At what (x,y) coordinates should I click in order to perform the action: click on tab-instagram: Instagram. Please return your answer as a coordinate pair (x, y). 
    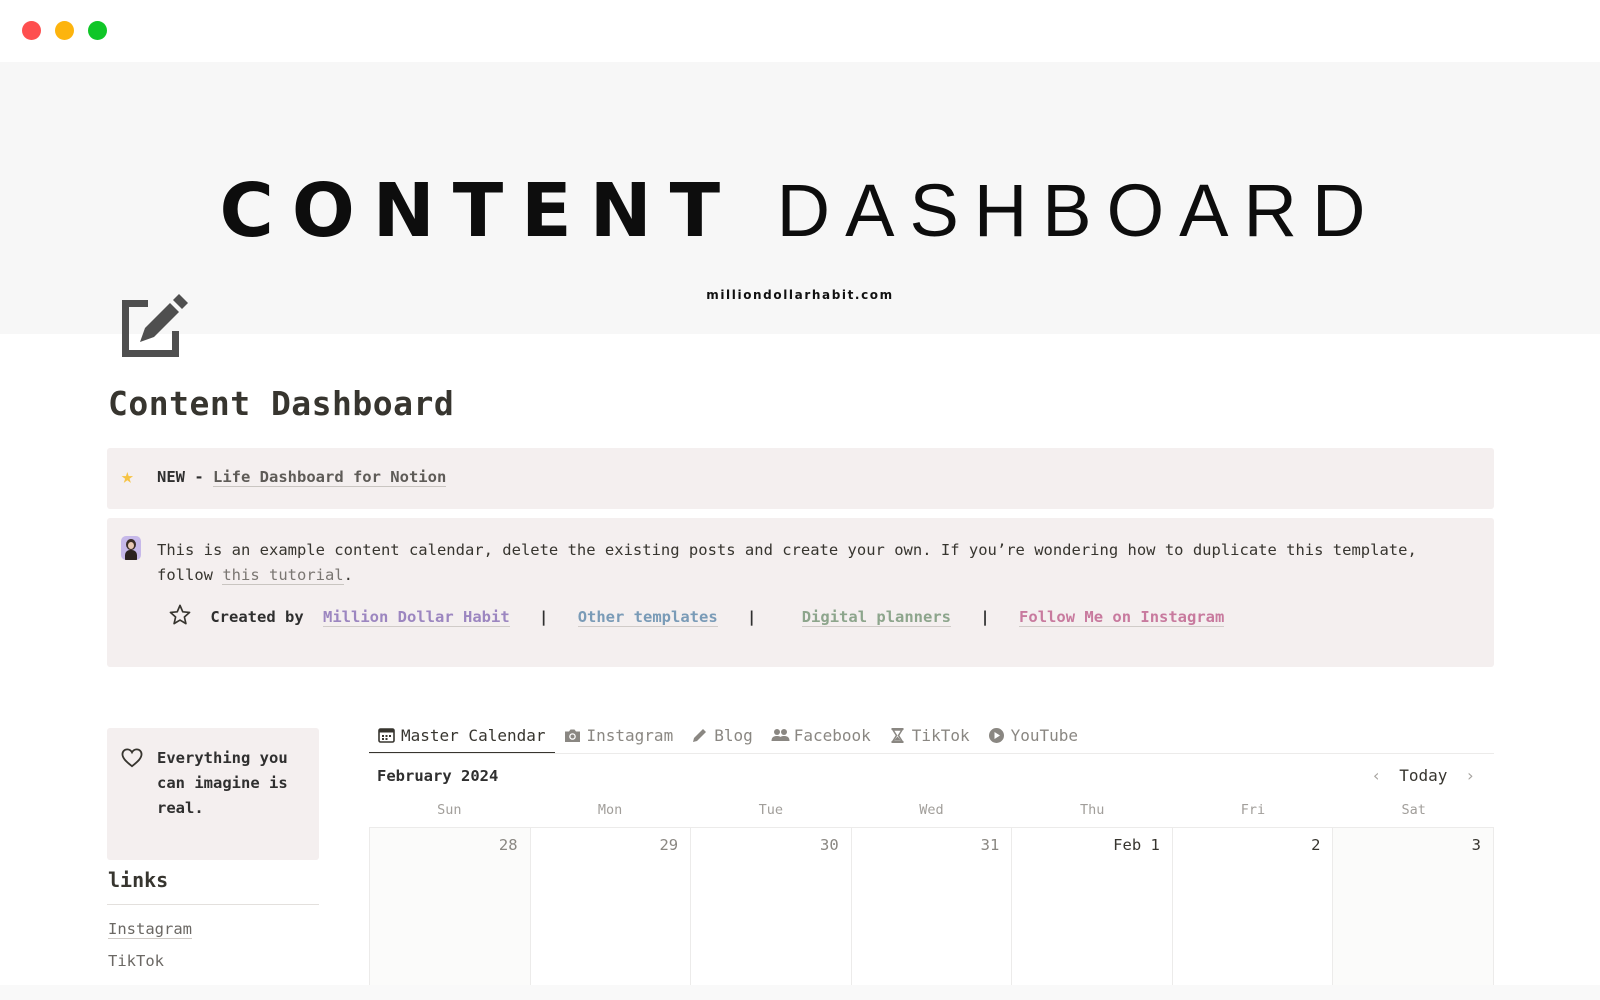
    Looking at the image, I should click on (619, 735).